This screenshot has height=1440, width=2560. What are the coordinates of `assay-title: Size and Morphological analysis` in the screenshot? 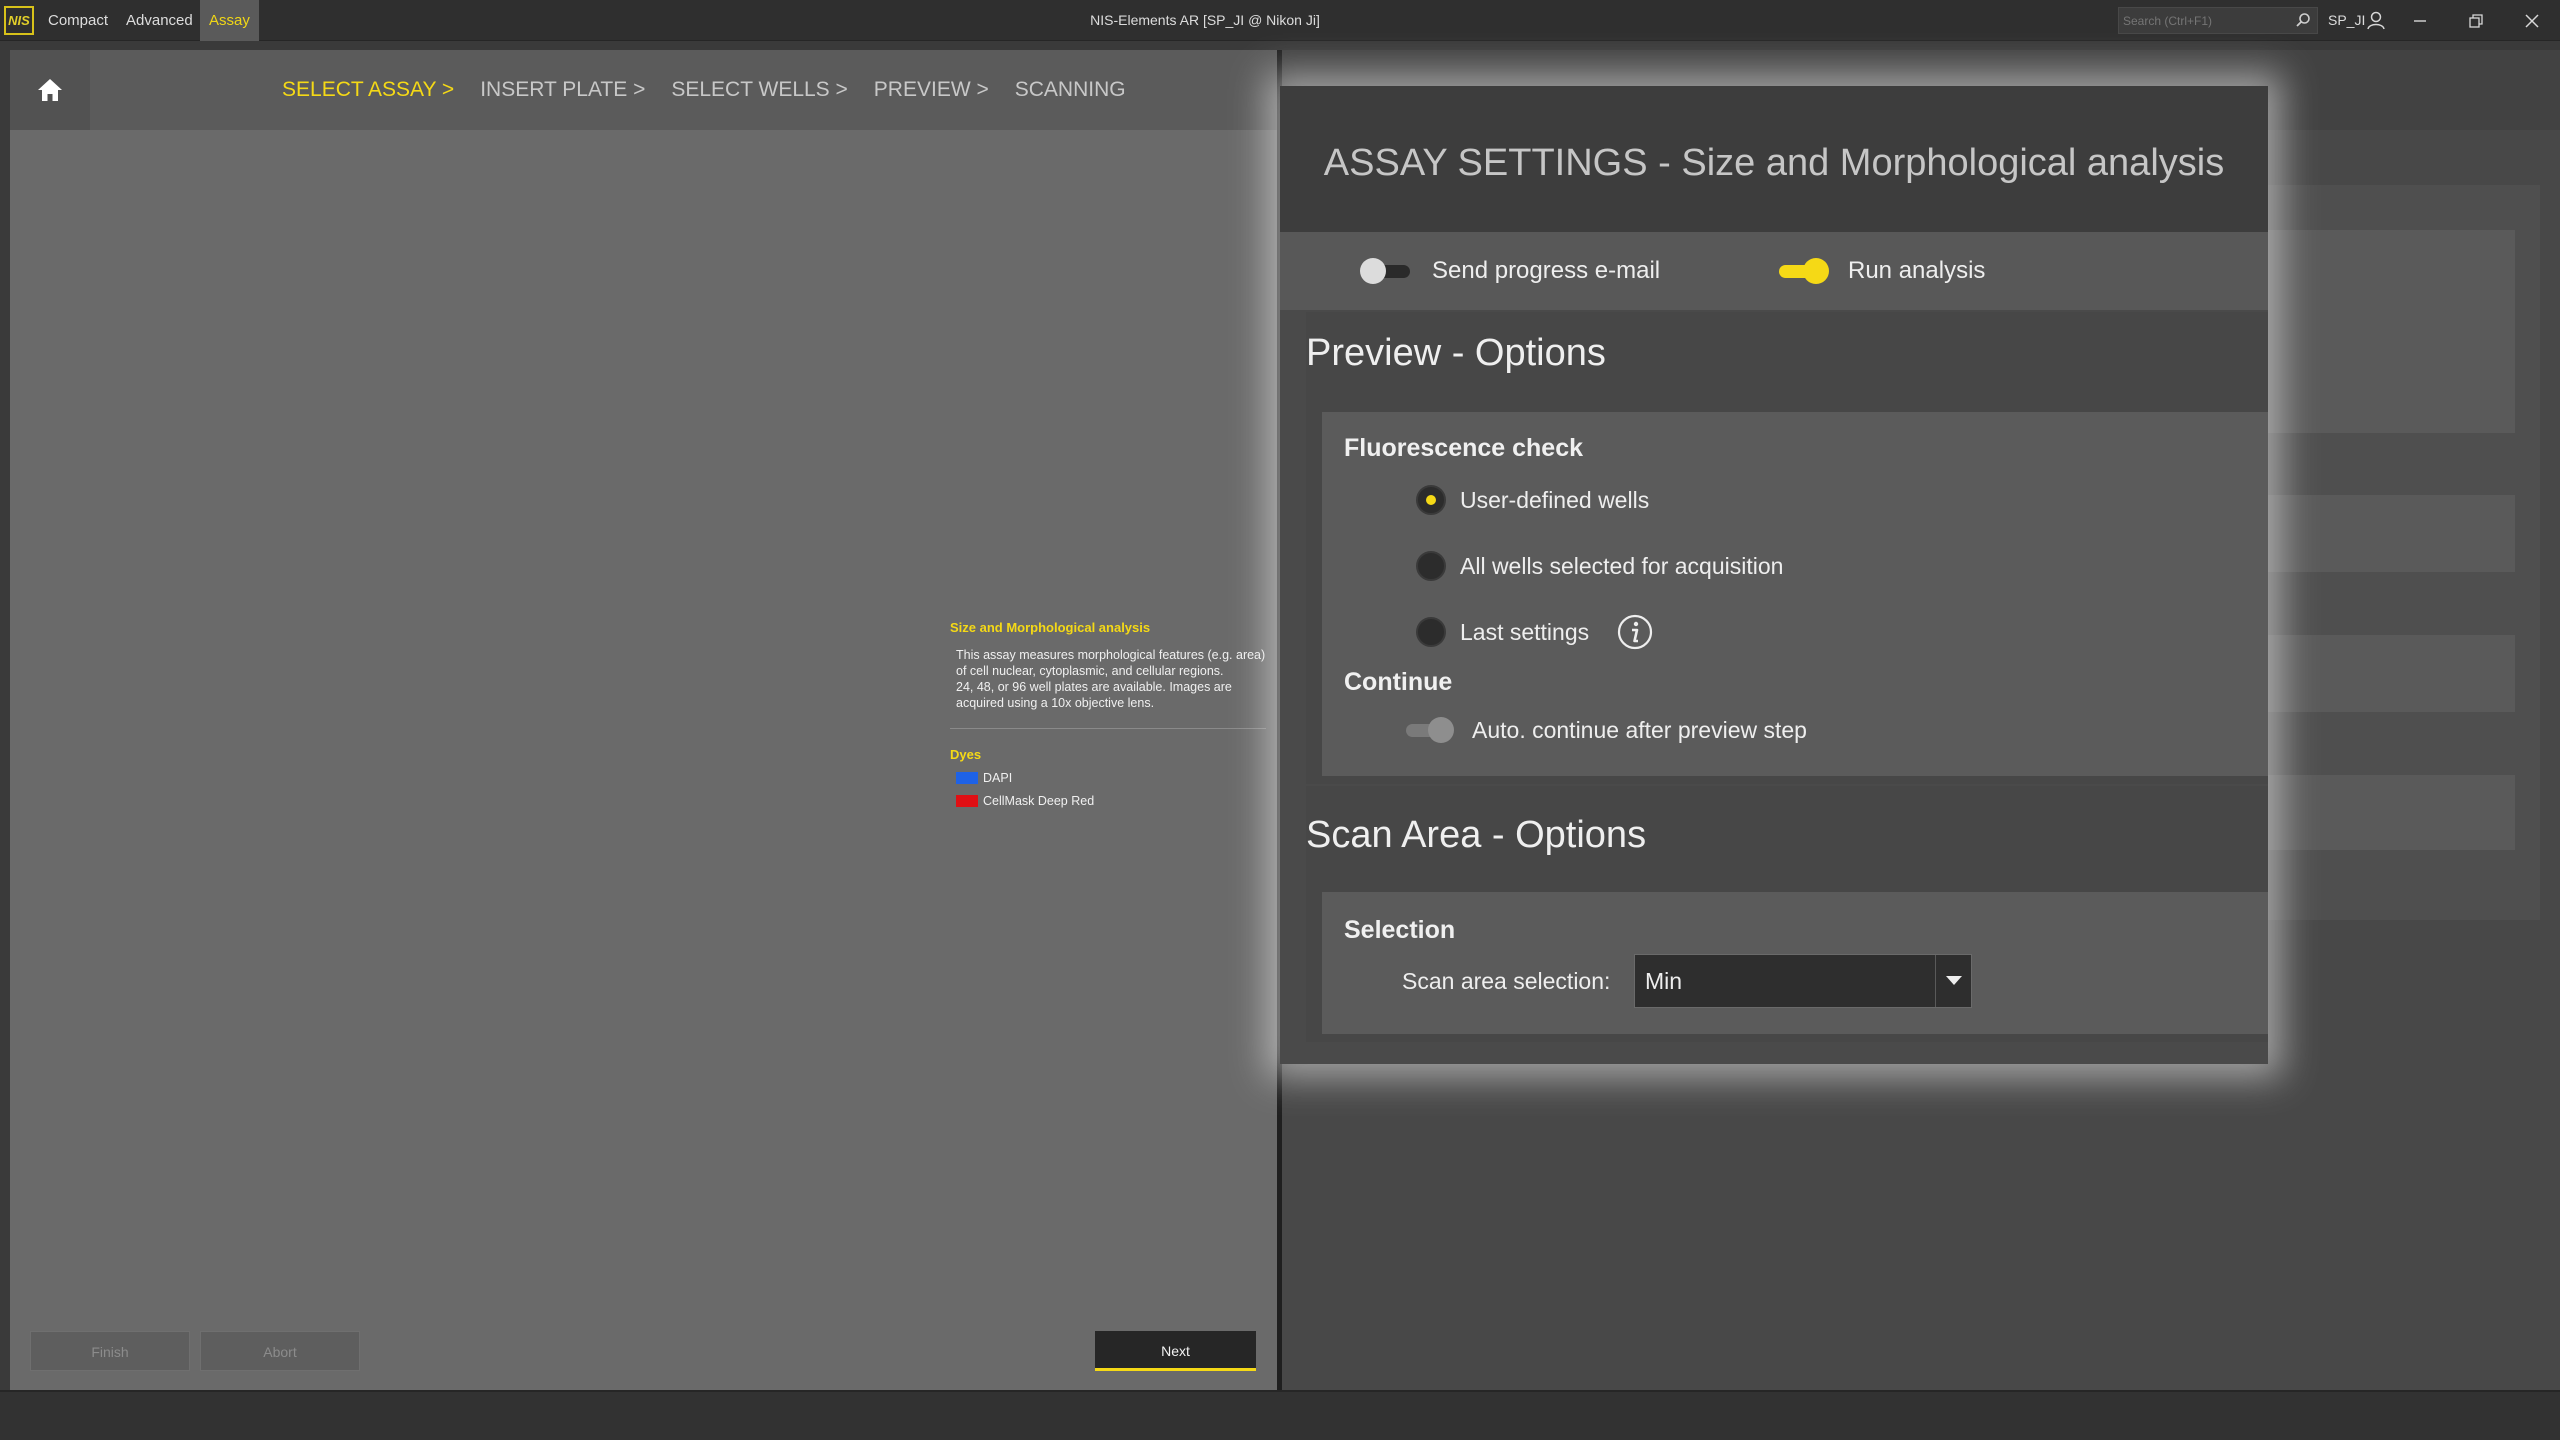 It's located at (1050, 627).